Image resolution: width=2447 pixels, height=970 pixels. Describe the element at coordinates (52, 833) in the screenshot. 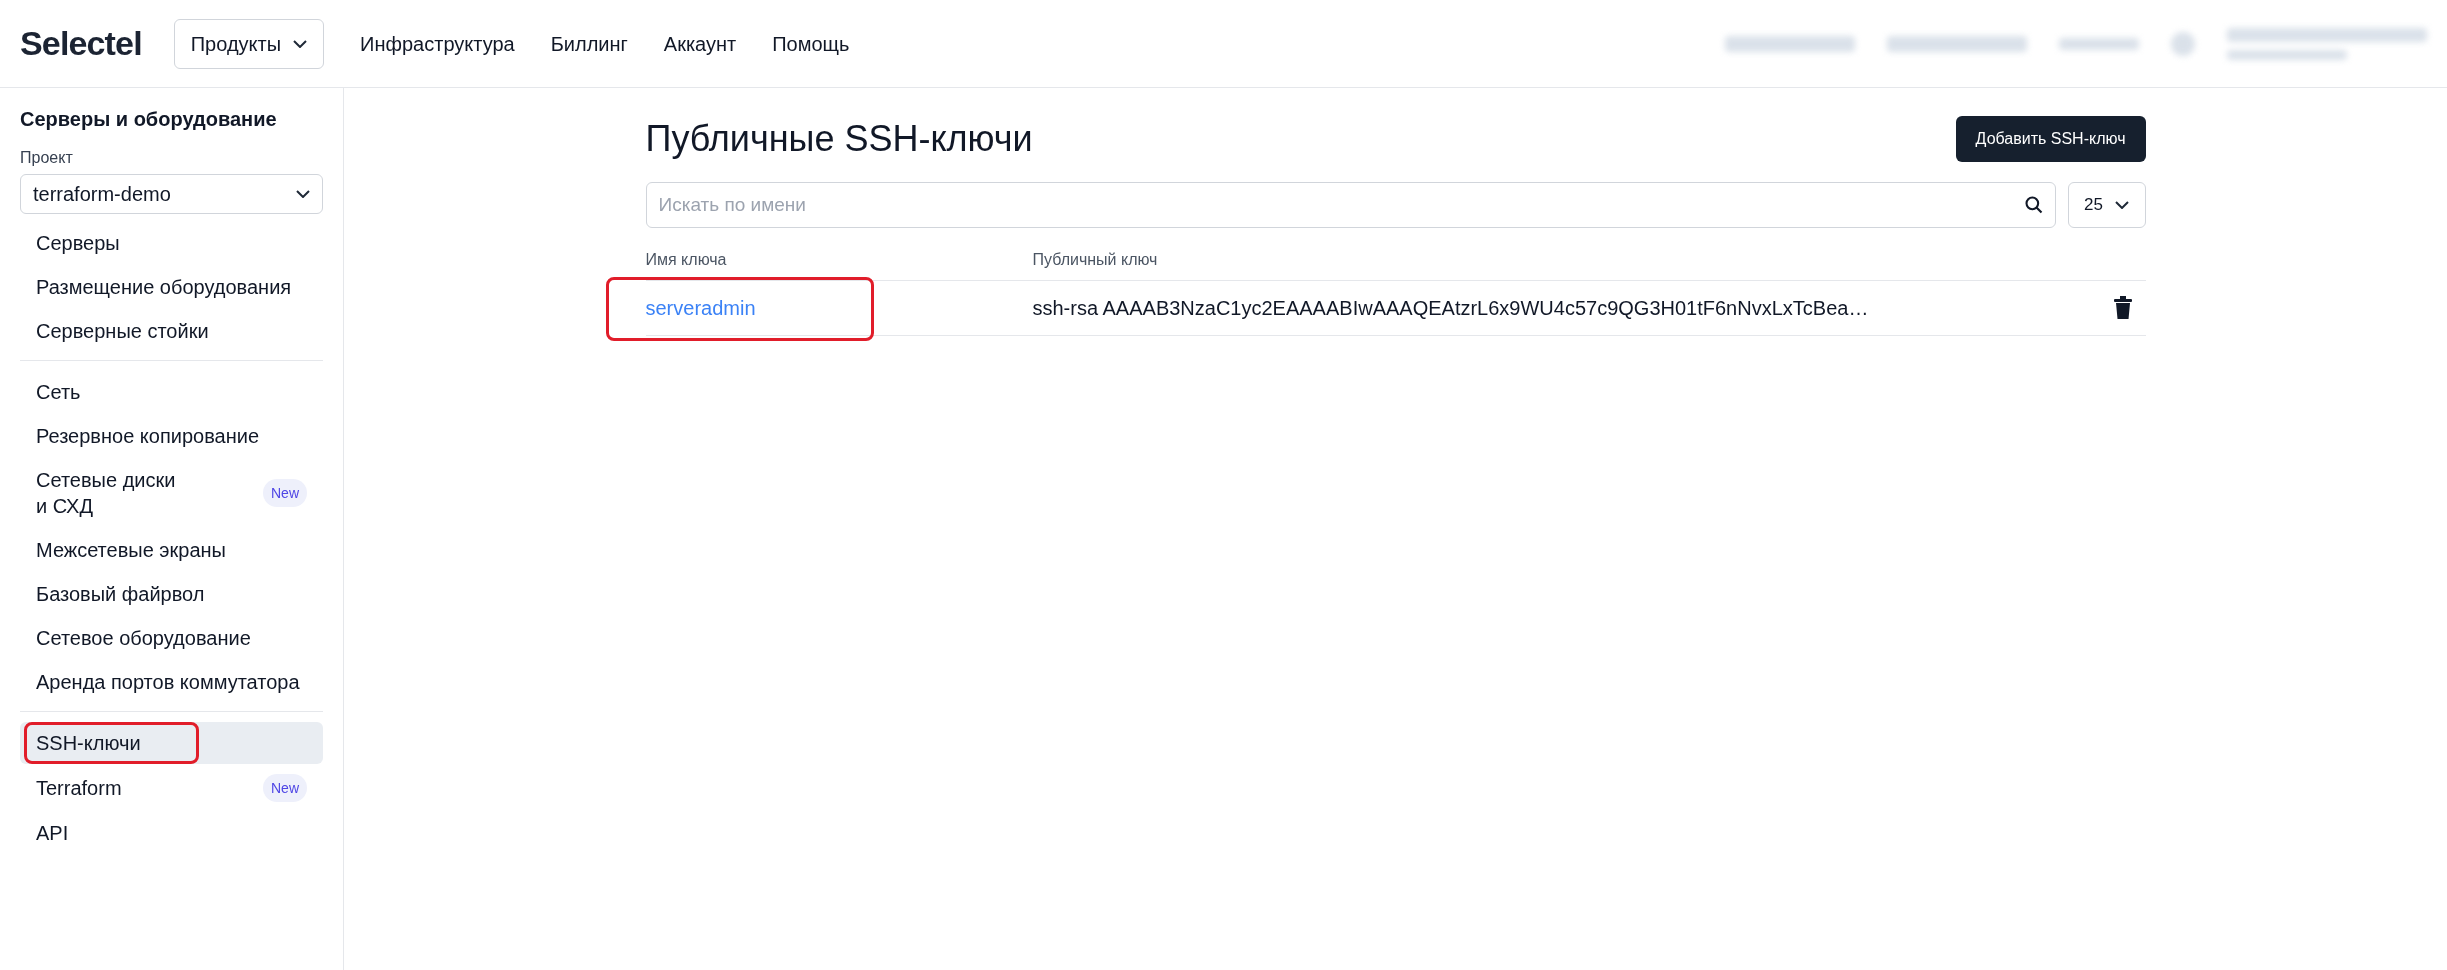

I see `sidebar-item-label: API` at that location.